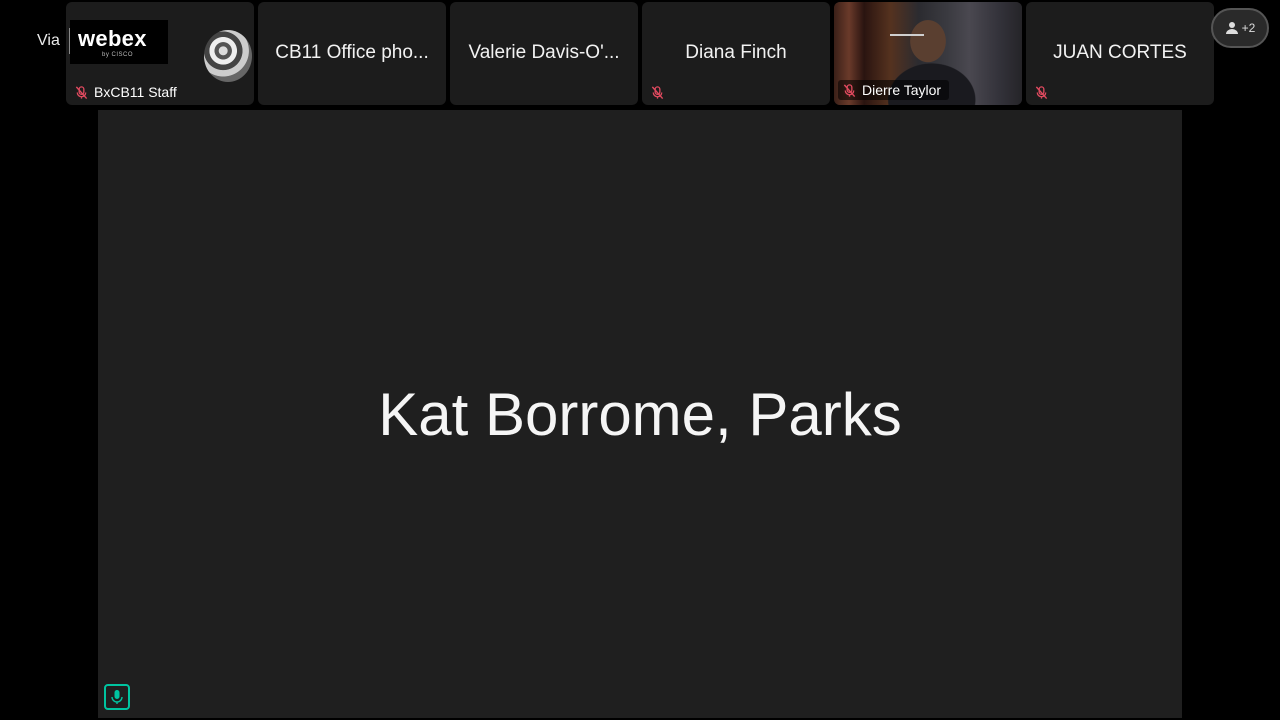 This screenshot has width=1280, height=720. I want to click on participant-name: JUAN CORTES, so click(1120, 52).